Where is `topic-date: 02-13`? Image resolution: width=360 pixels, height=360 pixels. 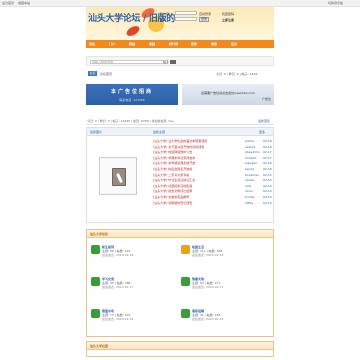 topic-date: 02-13 is located at coordinates (267, 196).